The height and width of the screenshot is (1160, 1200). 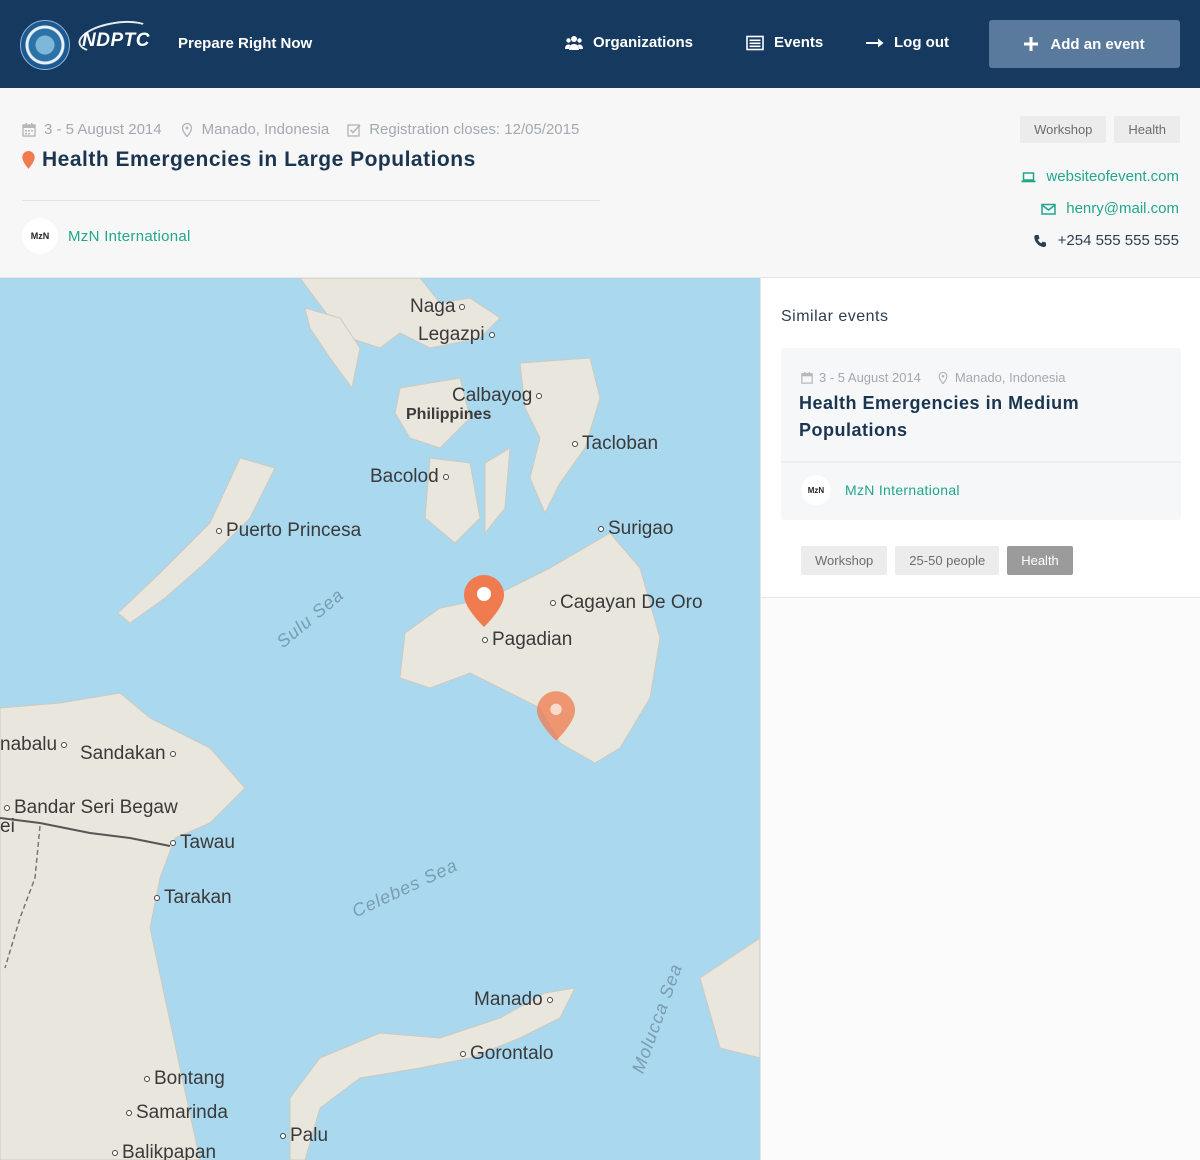 What do you see at coordinates (1028, 176) in the screenshot?
I see `laptop-icon` at bounding box center [1028, 176].